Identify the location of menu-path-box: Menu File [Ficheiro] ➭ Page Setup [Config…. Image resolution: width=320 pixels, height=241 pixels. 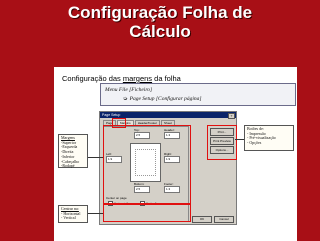
(198, 94).